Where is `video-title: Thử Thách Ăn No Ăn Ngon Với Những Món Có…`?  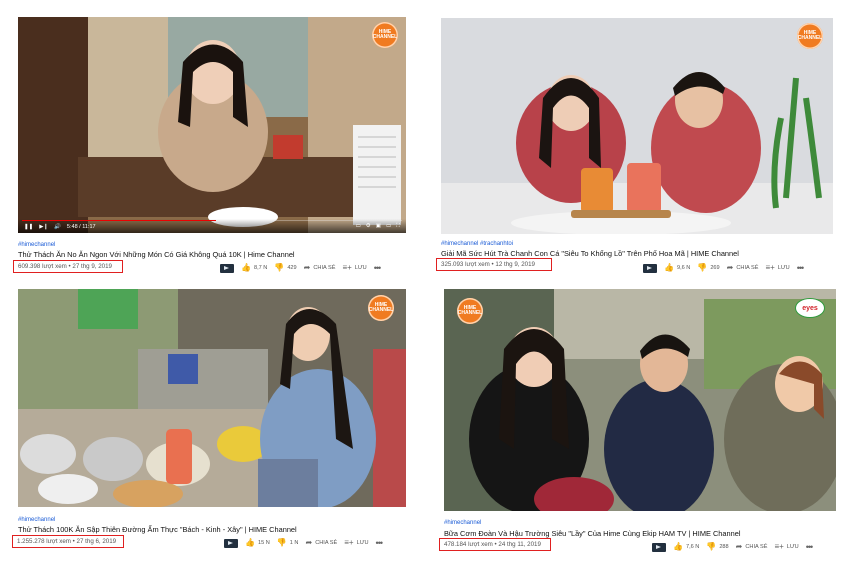 video-title: Thử Thách Ăn No Ăn Ngon Với Những Món Có… is located at coordinates (156, 254).